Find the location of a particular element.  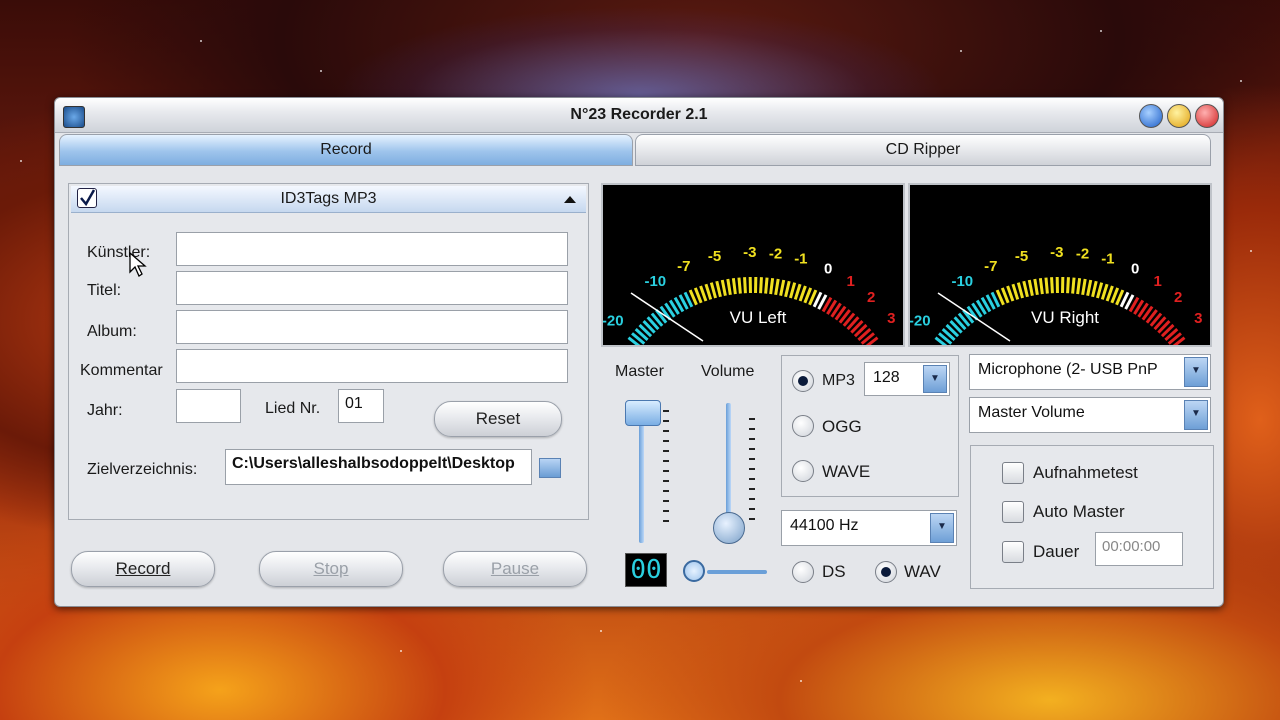

dauer-label: Dauer is located at coordinates (1056, 551).